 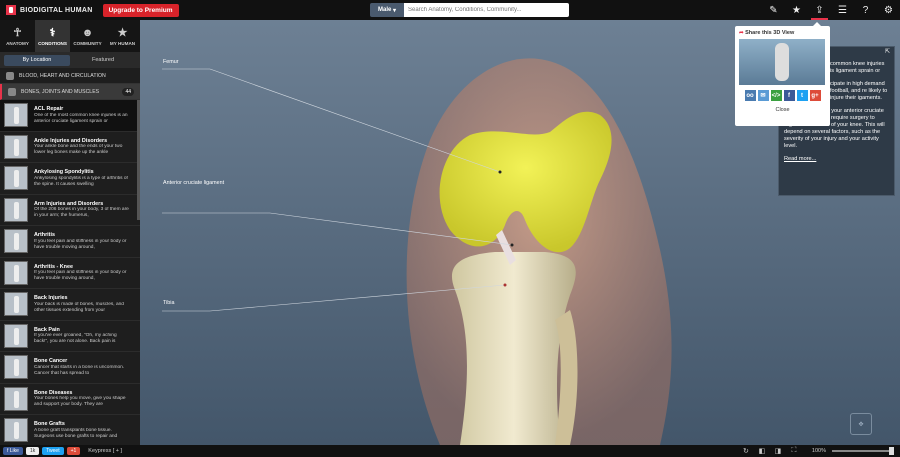 I want to click on pencil-icon: ✎, so click(x=773, y=10).